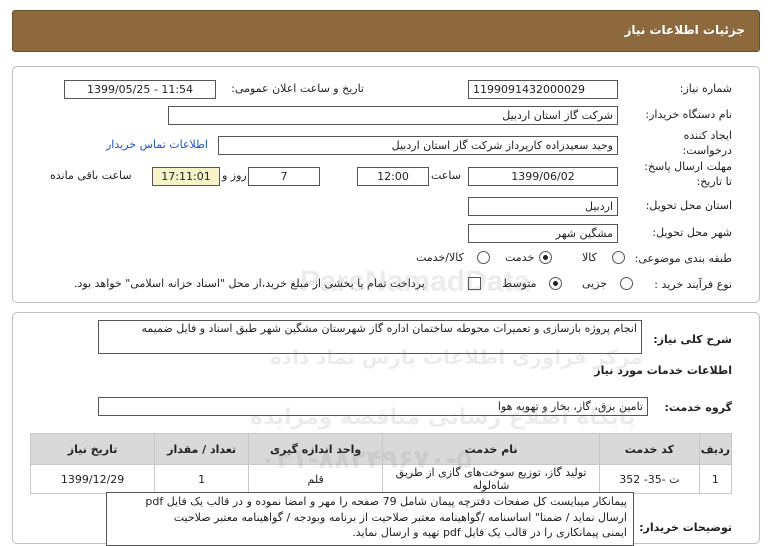  I want to click on category-goods-label: کالا, so click(589, 257).